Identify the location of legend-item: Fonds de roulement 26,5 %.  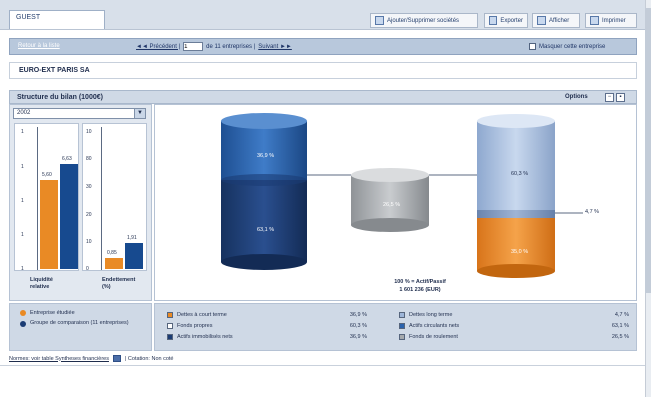
(514, 337).